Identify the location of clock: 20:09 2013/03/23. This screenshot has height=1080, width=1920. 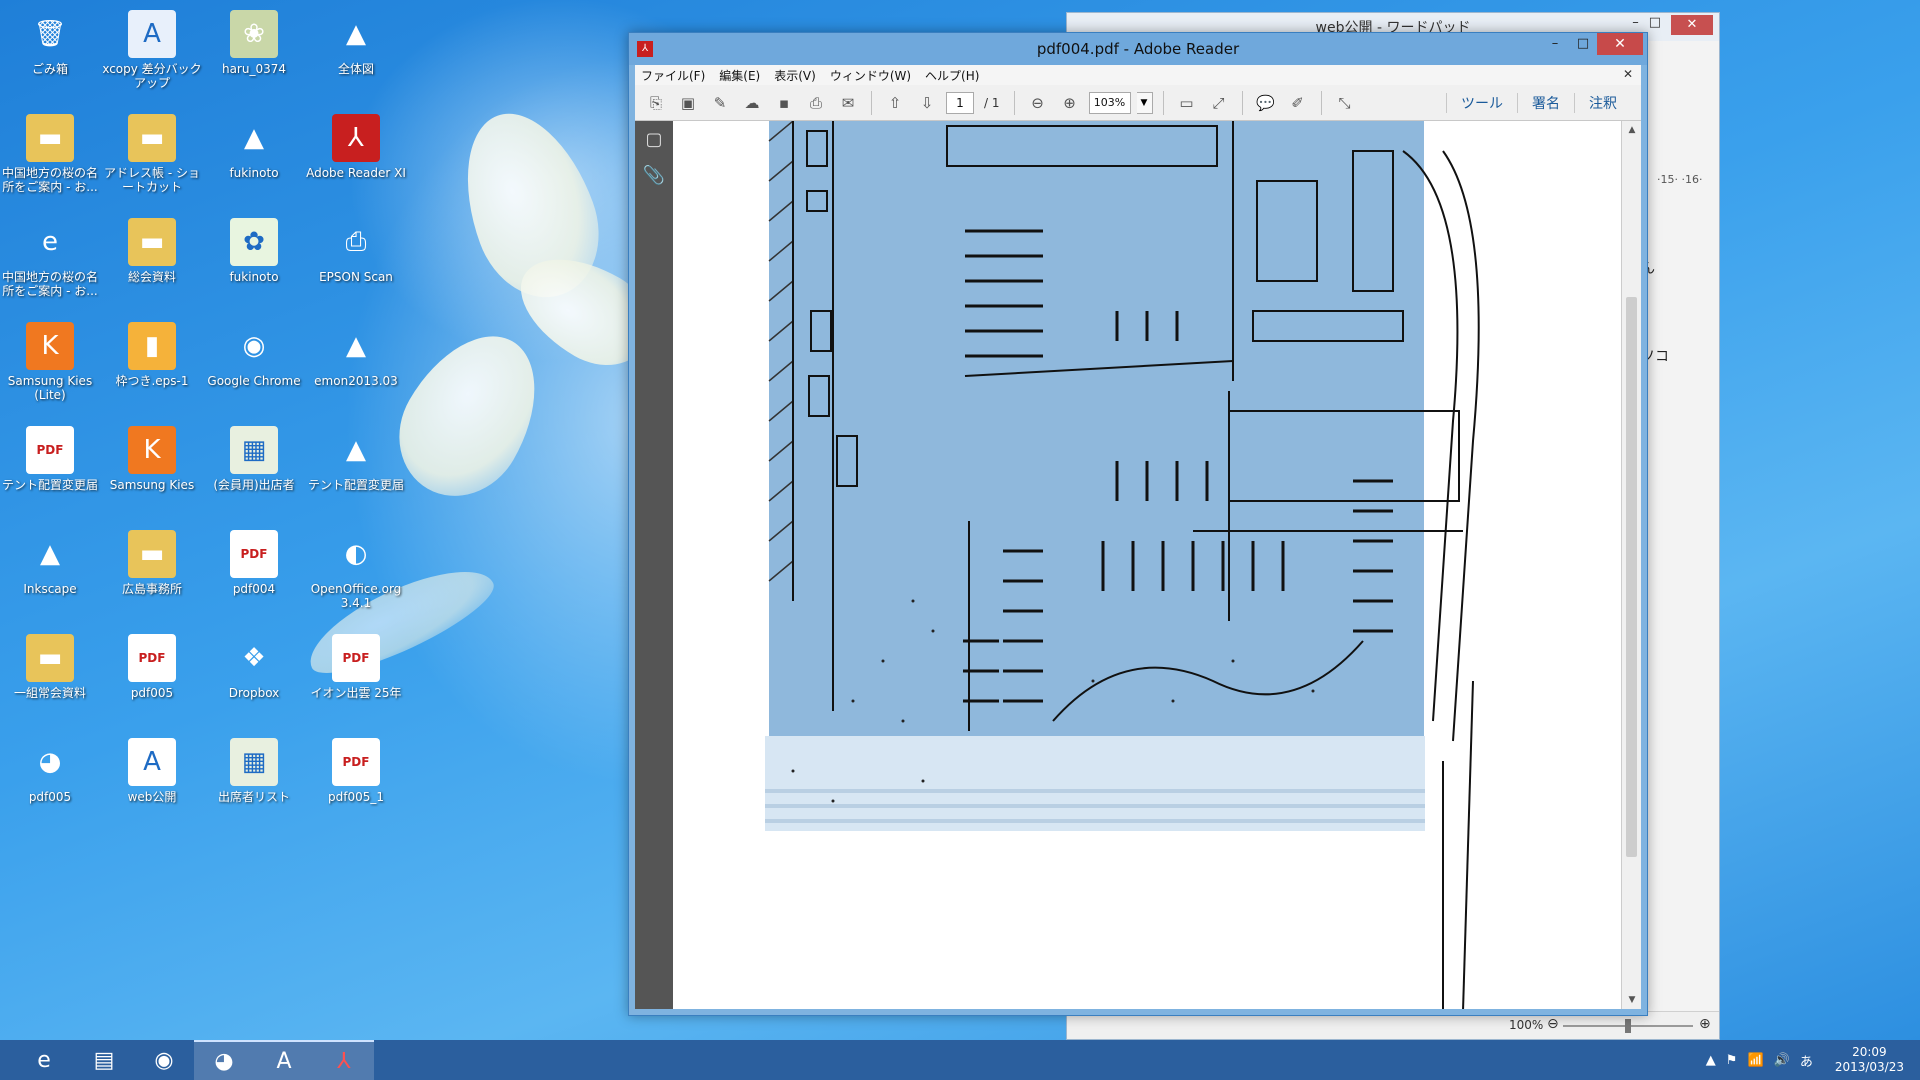
(1869, 1060).